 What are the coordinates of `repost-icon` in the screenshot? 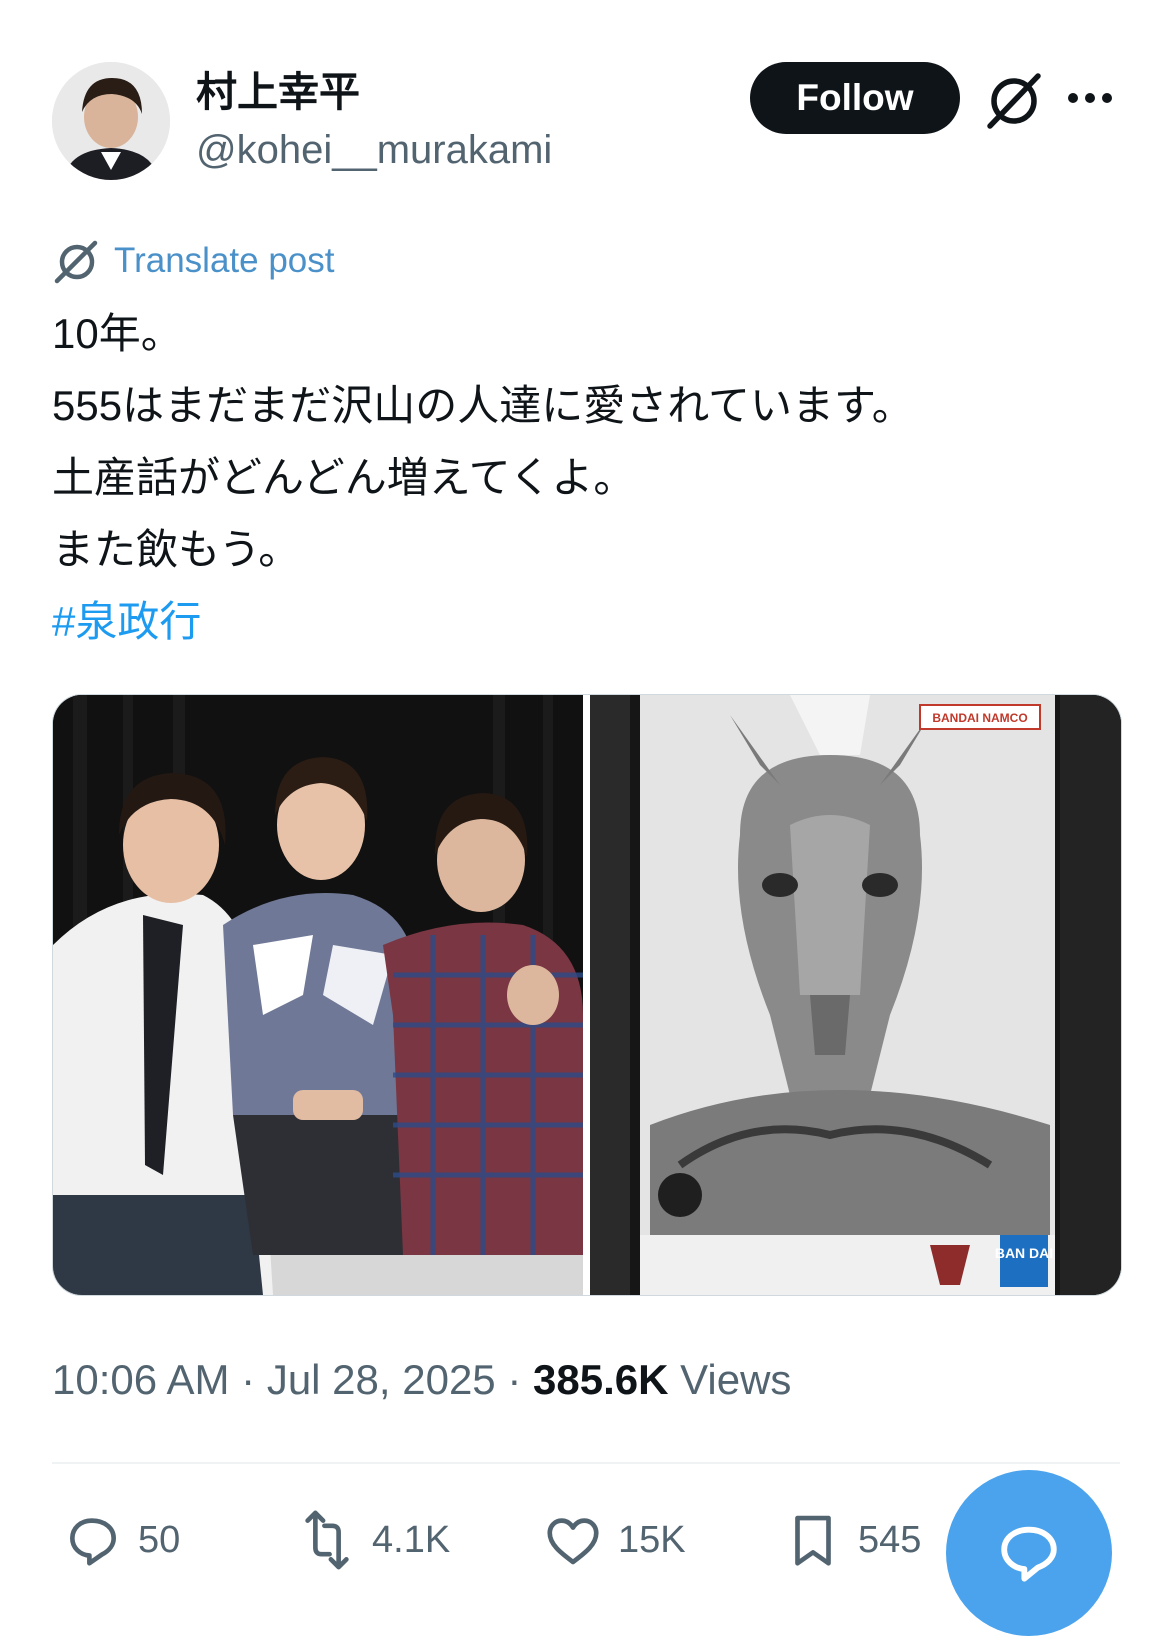 It's located at (327, 1540).